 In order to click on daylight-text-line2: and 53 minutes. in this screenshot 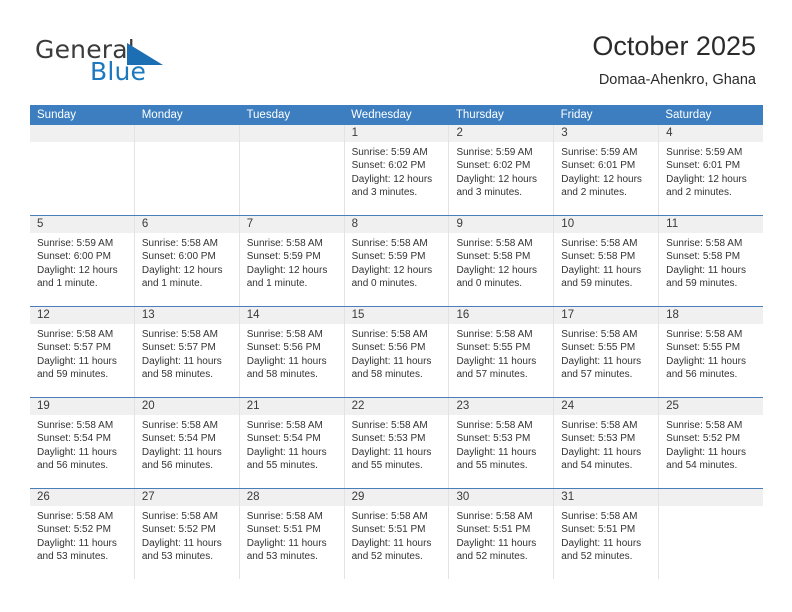, I will do `click(177, 557)`.